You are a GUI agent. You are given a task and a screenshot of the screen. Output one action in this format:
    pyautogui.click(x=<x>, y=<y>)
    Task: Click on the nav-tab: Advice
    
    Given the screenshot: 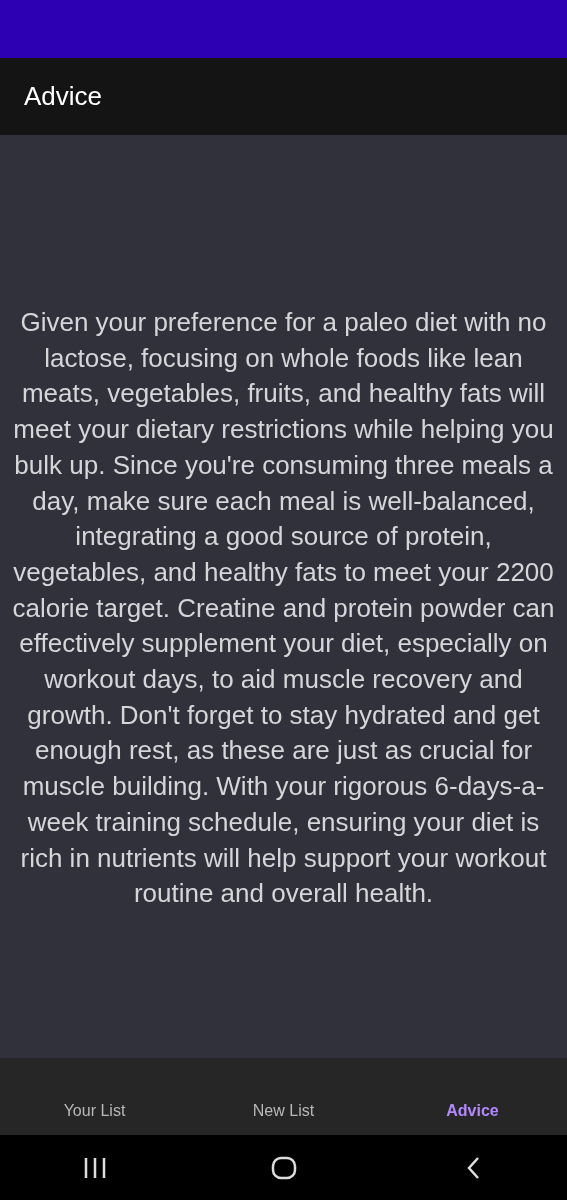 What is the action you would take?
    pyautogui.click(x=472, y=1111)
    